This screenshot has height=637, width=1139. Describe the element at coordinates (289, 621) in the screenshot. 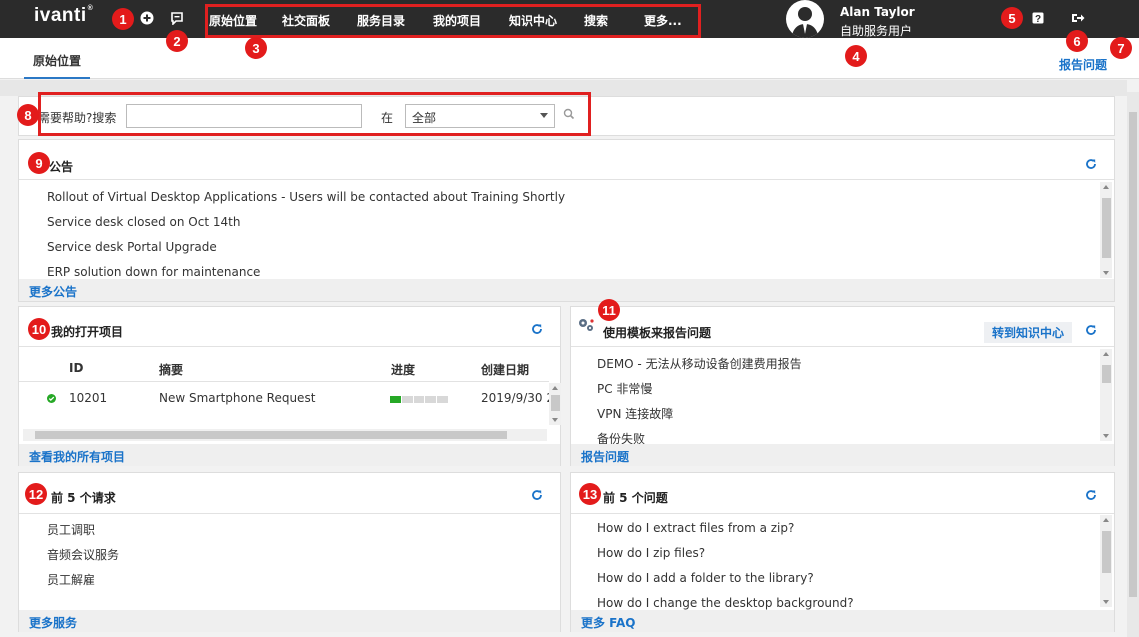

I see `top-requests-footer: 更多服务` at that location.